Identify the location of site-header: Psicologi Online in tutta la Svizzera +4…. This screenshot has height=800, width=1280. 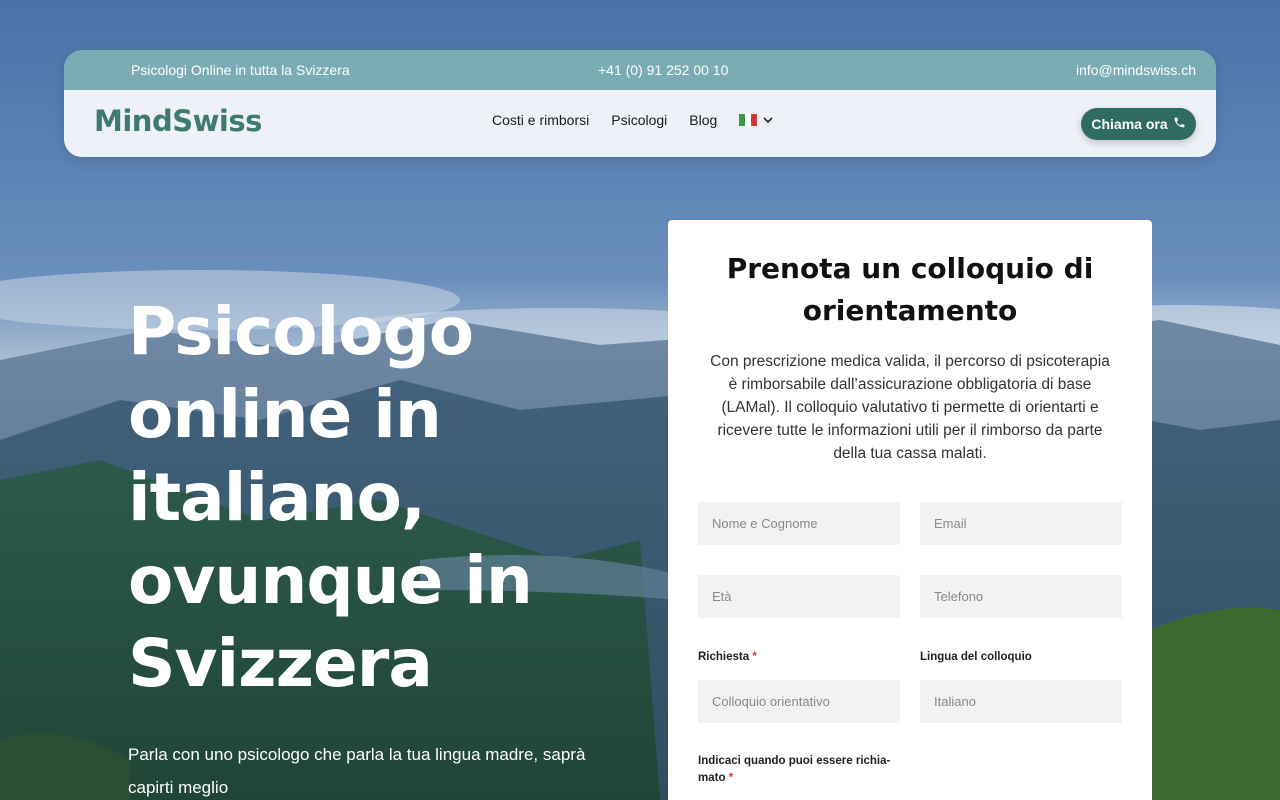
(640, 103).